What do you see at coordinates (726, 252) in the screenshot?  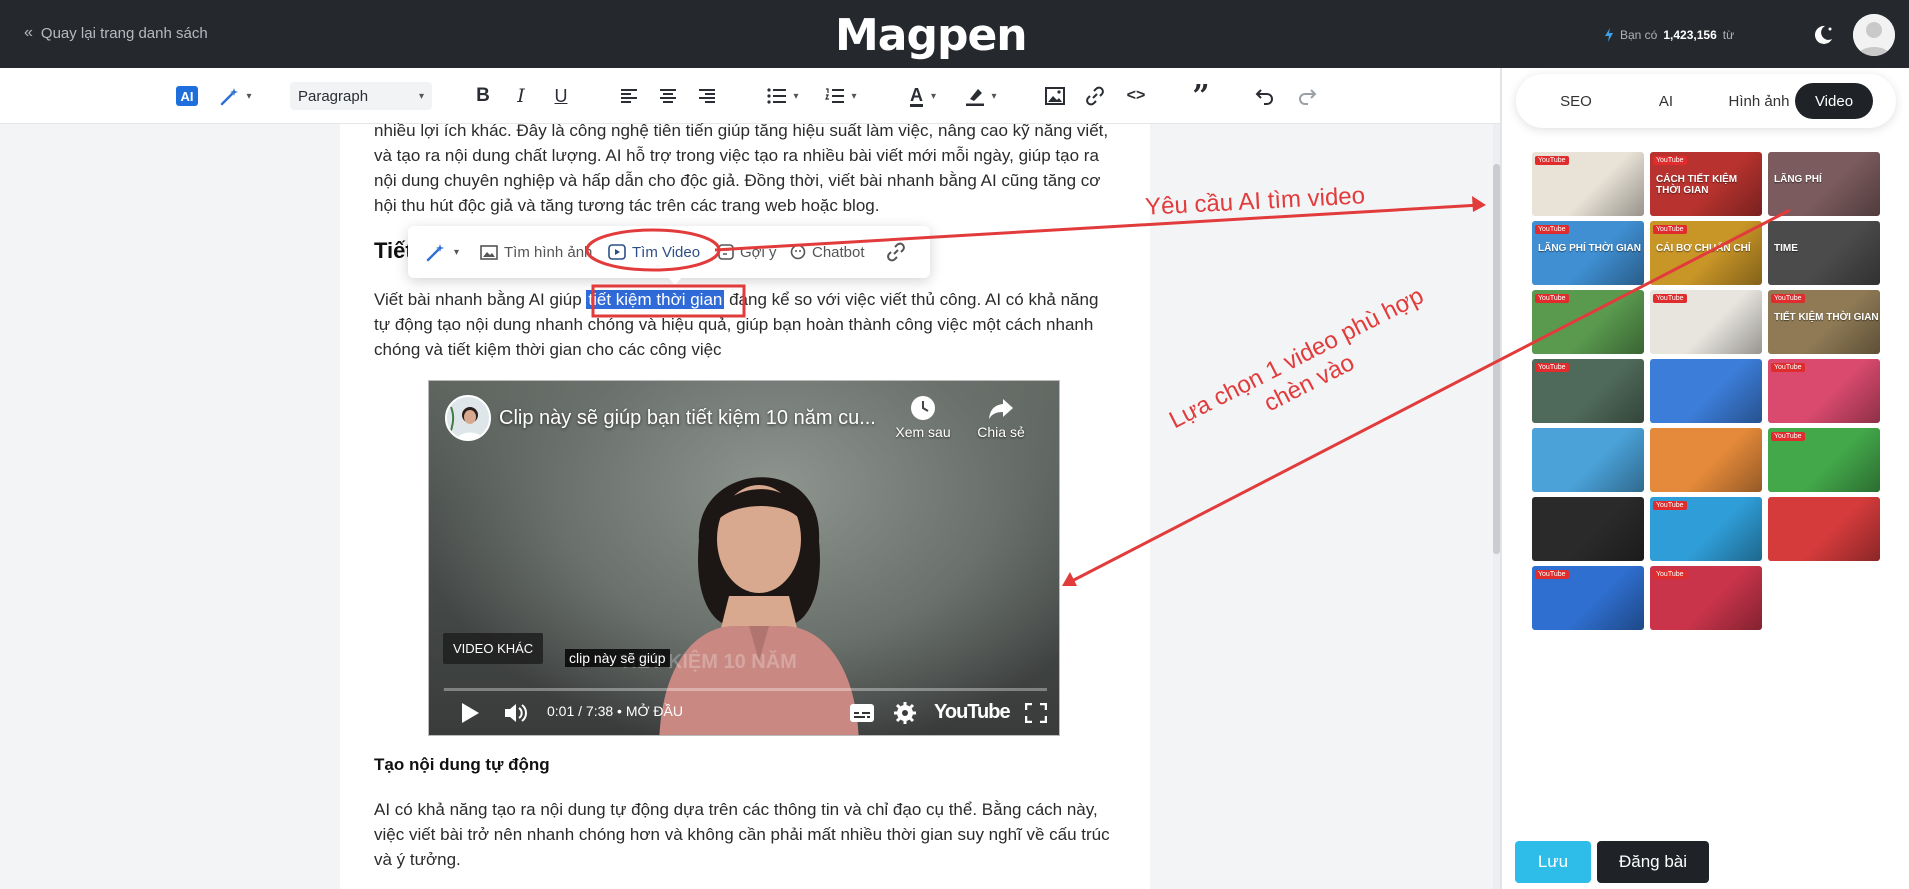 I see `suggest-icon` at bounding box center [726, 252].